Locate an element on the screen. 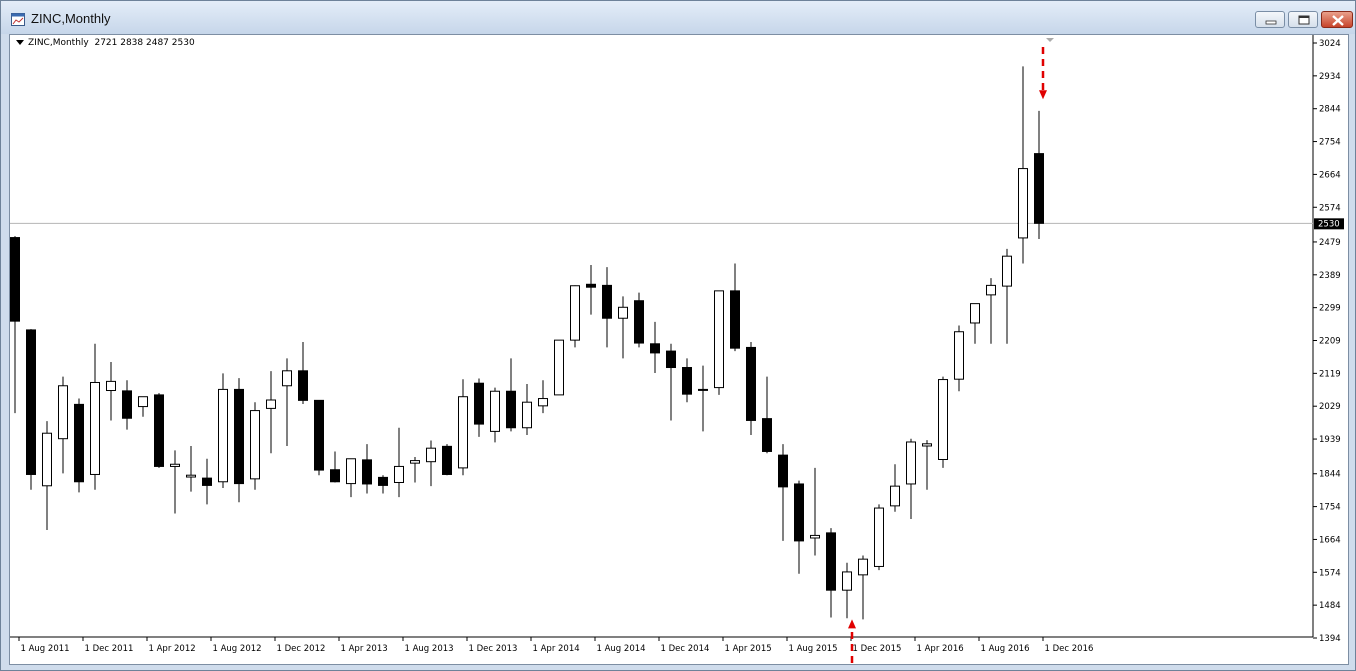 The height and width of the screenshot is (671, 1356). close-icon is located at coordinates (1338, 20).